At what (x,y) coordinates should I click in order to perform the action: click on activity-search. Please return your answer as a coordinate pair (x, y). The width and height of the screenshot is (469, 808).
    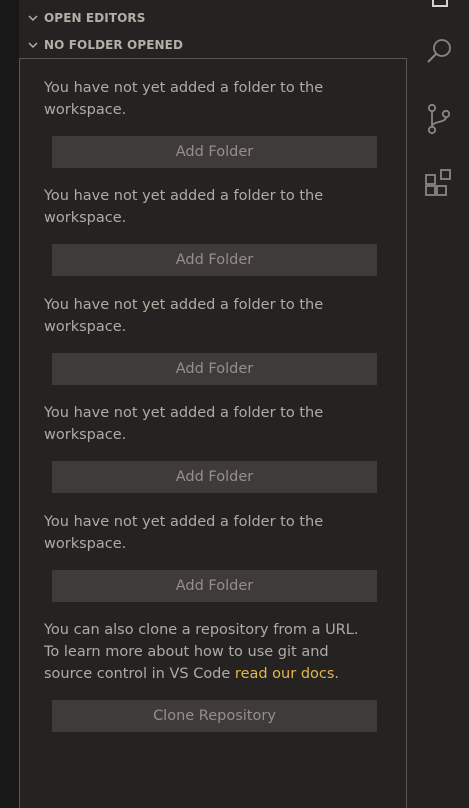
    Looking at the image, I should click on (439, 53).